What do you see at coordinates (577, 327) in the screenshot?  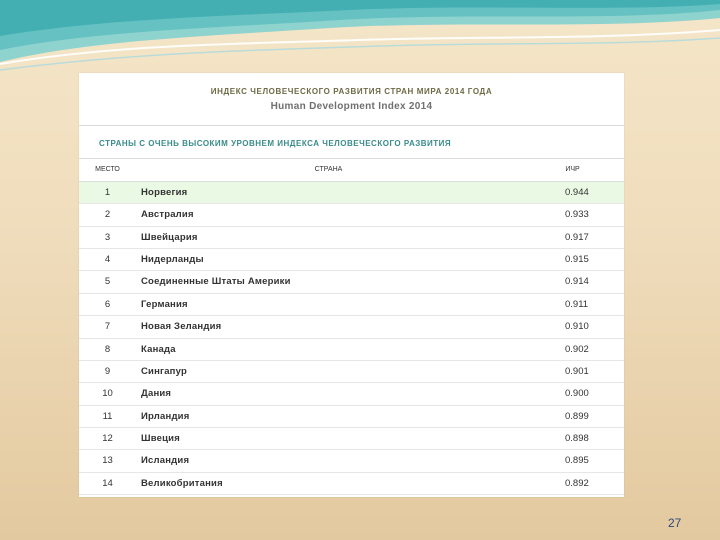 I see `row-index: 0.910` at bounding box center [577, 327].